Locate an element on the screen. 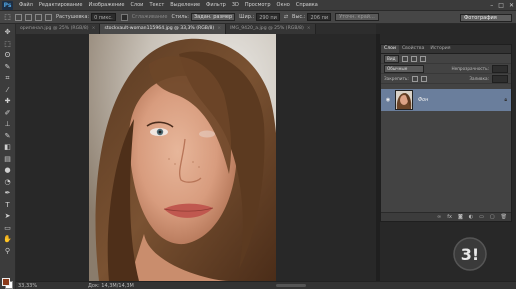 This screenshot has width=516, height=289. feather-input: 0 пикс. is located at coordinates (103, 17).